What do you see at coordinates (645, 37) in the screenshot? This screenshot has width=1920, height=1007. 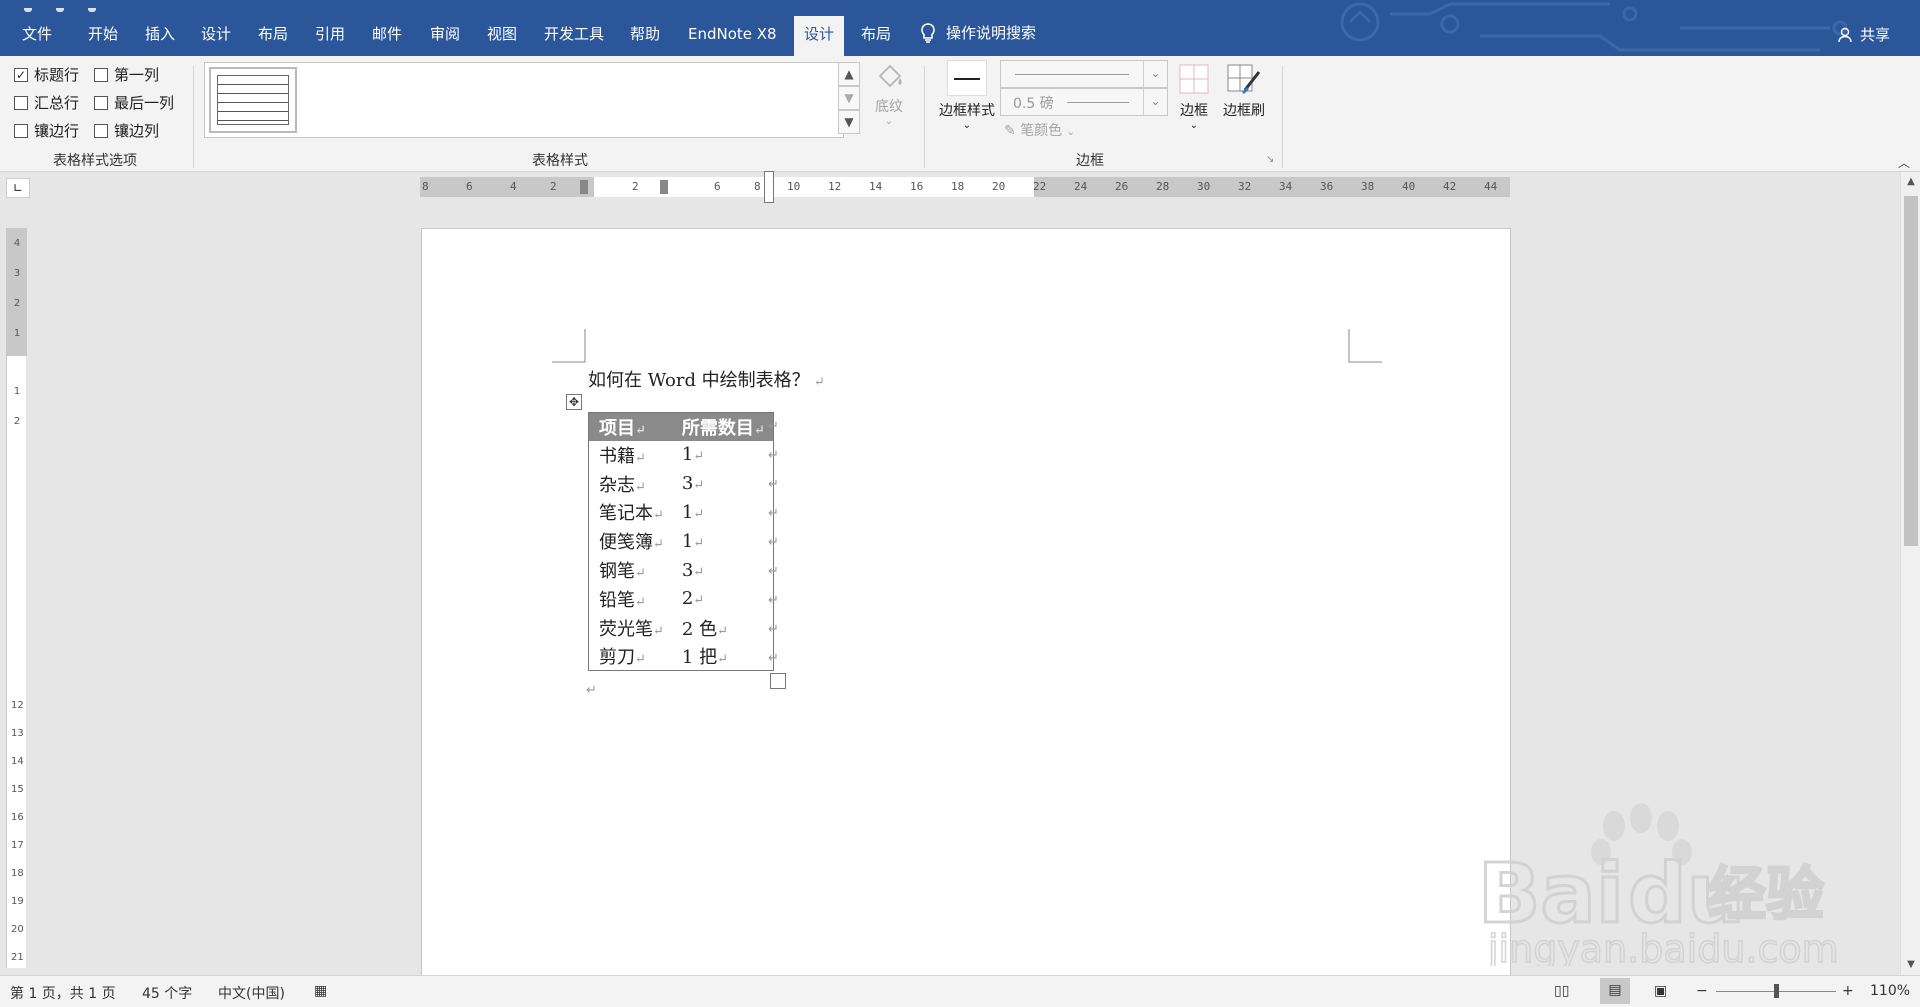 I see `tab-help: 帮助` at bounding box center [645, 37].